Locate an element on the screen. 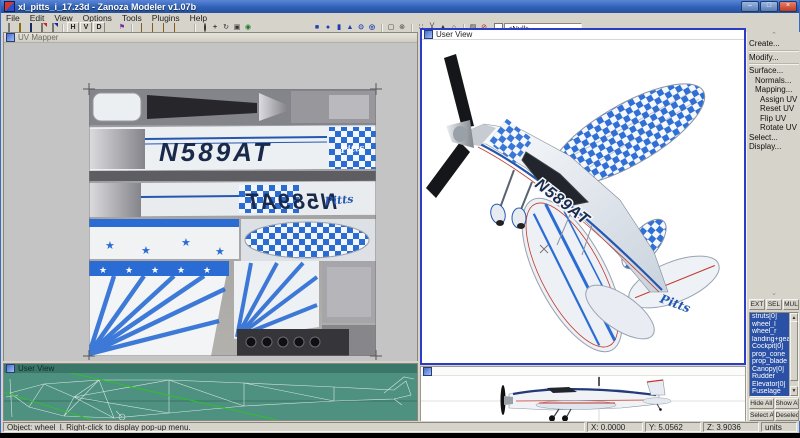 The image size is (800, 438). axis-points-icon is located at coordinates (111, 27).